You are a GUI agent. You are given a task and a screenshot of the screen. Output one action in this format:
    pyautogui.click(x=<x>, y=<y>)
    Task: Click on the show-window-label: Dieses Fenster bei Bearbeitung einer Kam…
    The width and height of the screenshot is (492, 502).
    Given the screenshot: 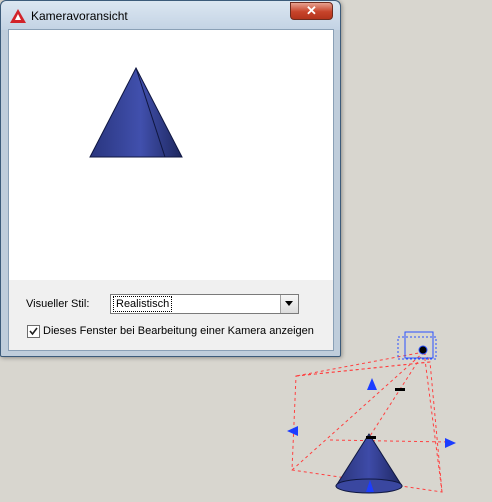 What is the action you would take?
    pyautogui.click(x=178, y=331)
    